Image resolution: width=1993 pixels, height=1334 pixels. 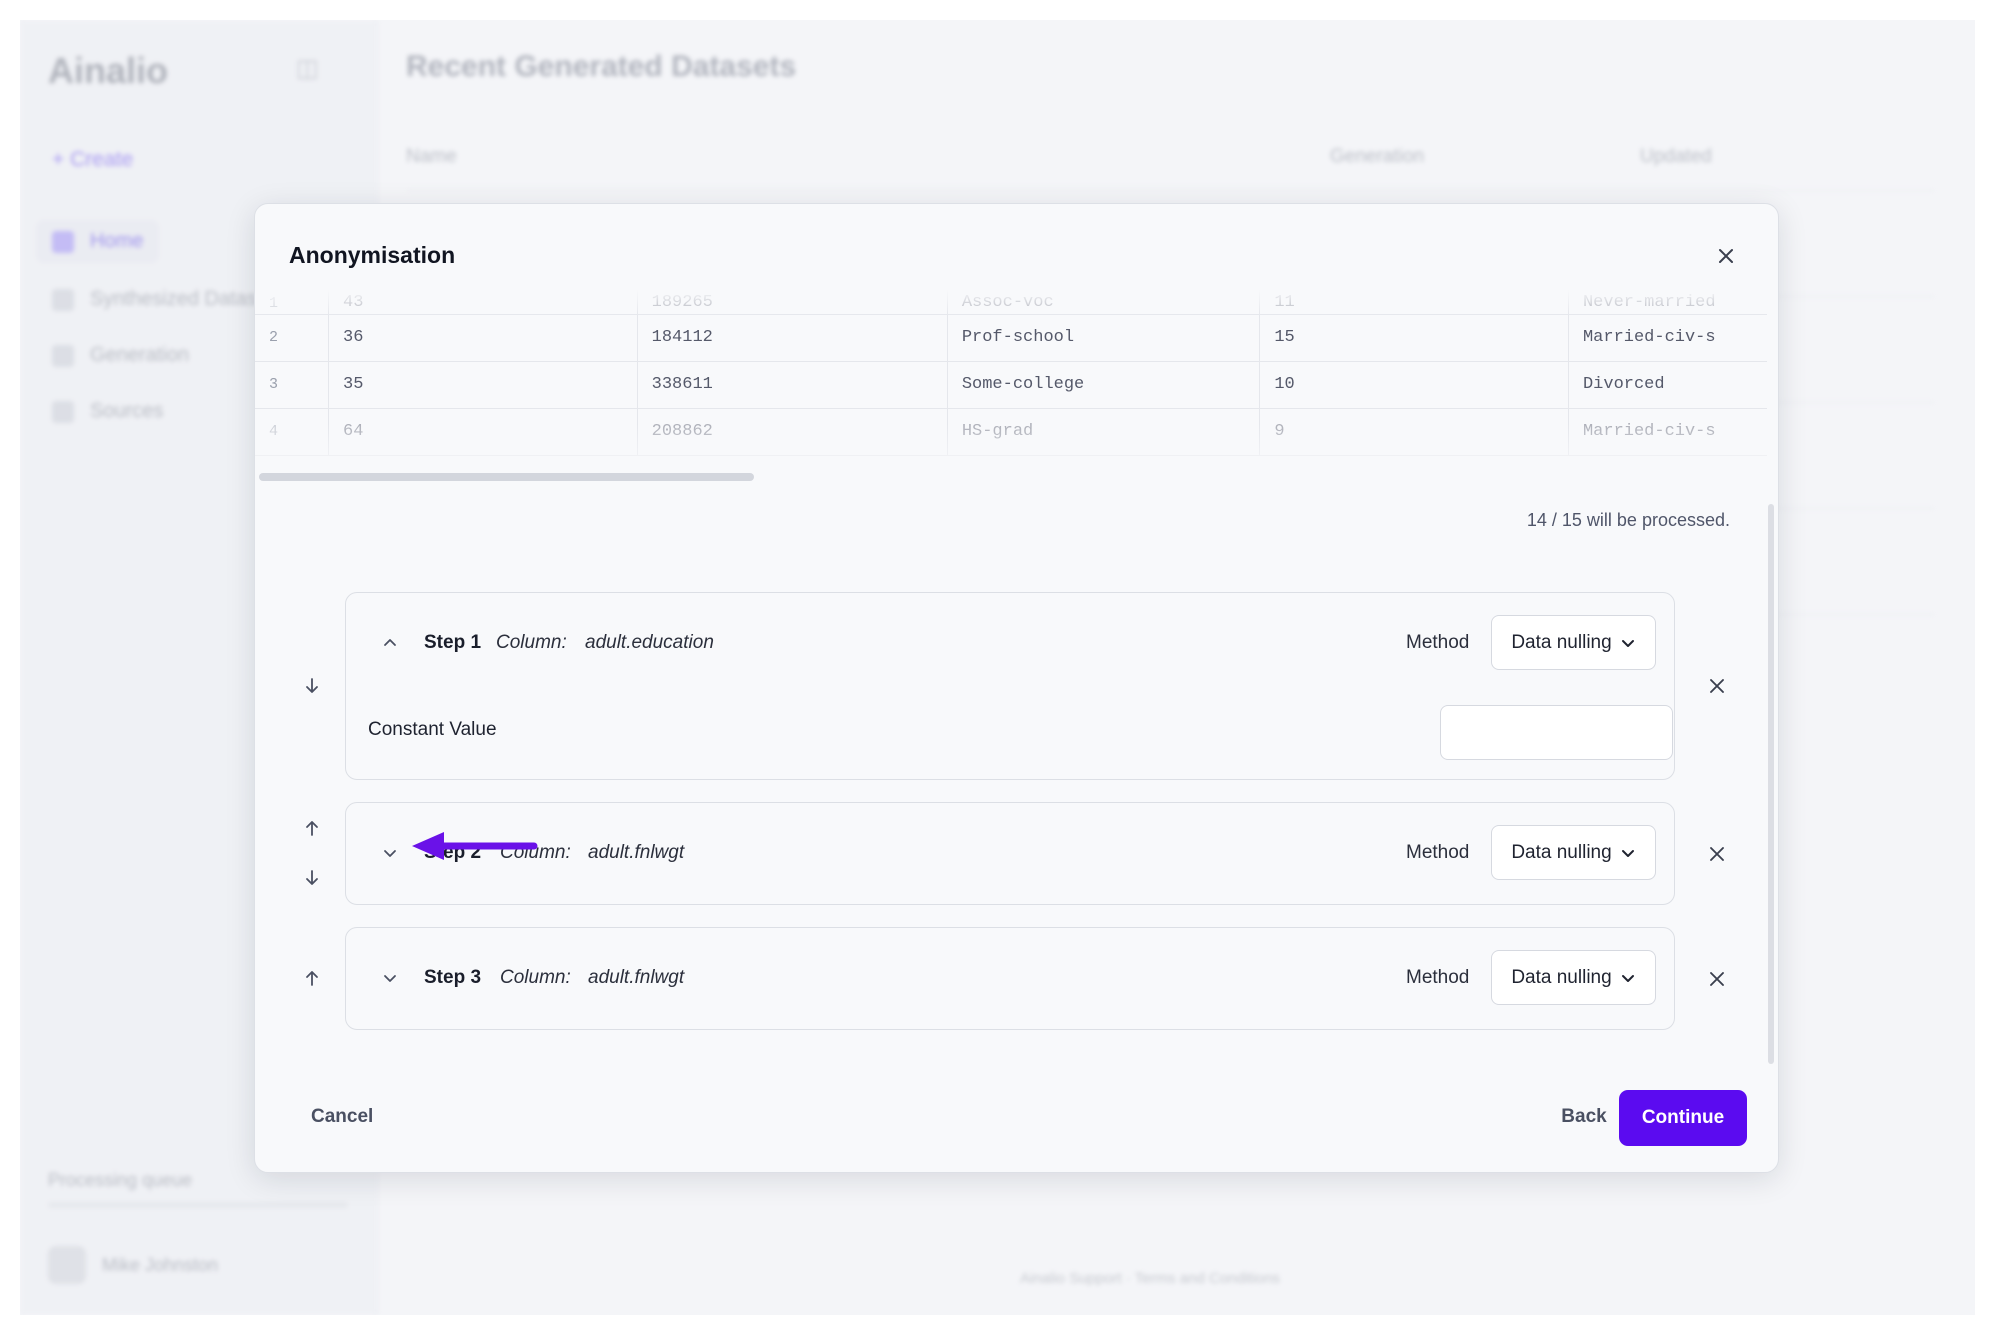 I want to click on home-icon, so click(x=63, y=241).